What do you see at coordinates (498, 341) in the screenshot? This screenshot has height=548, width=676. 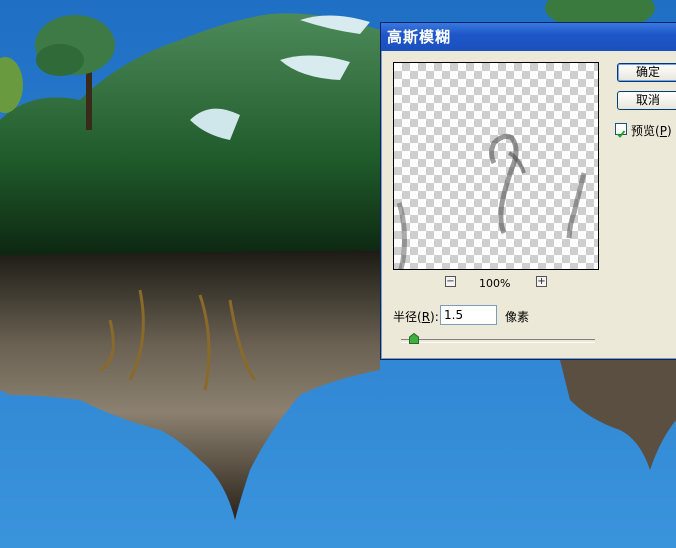 I see `radius-slider` at bounding box center [498, 341].